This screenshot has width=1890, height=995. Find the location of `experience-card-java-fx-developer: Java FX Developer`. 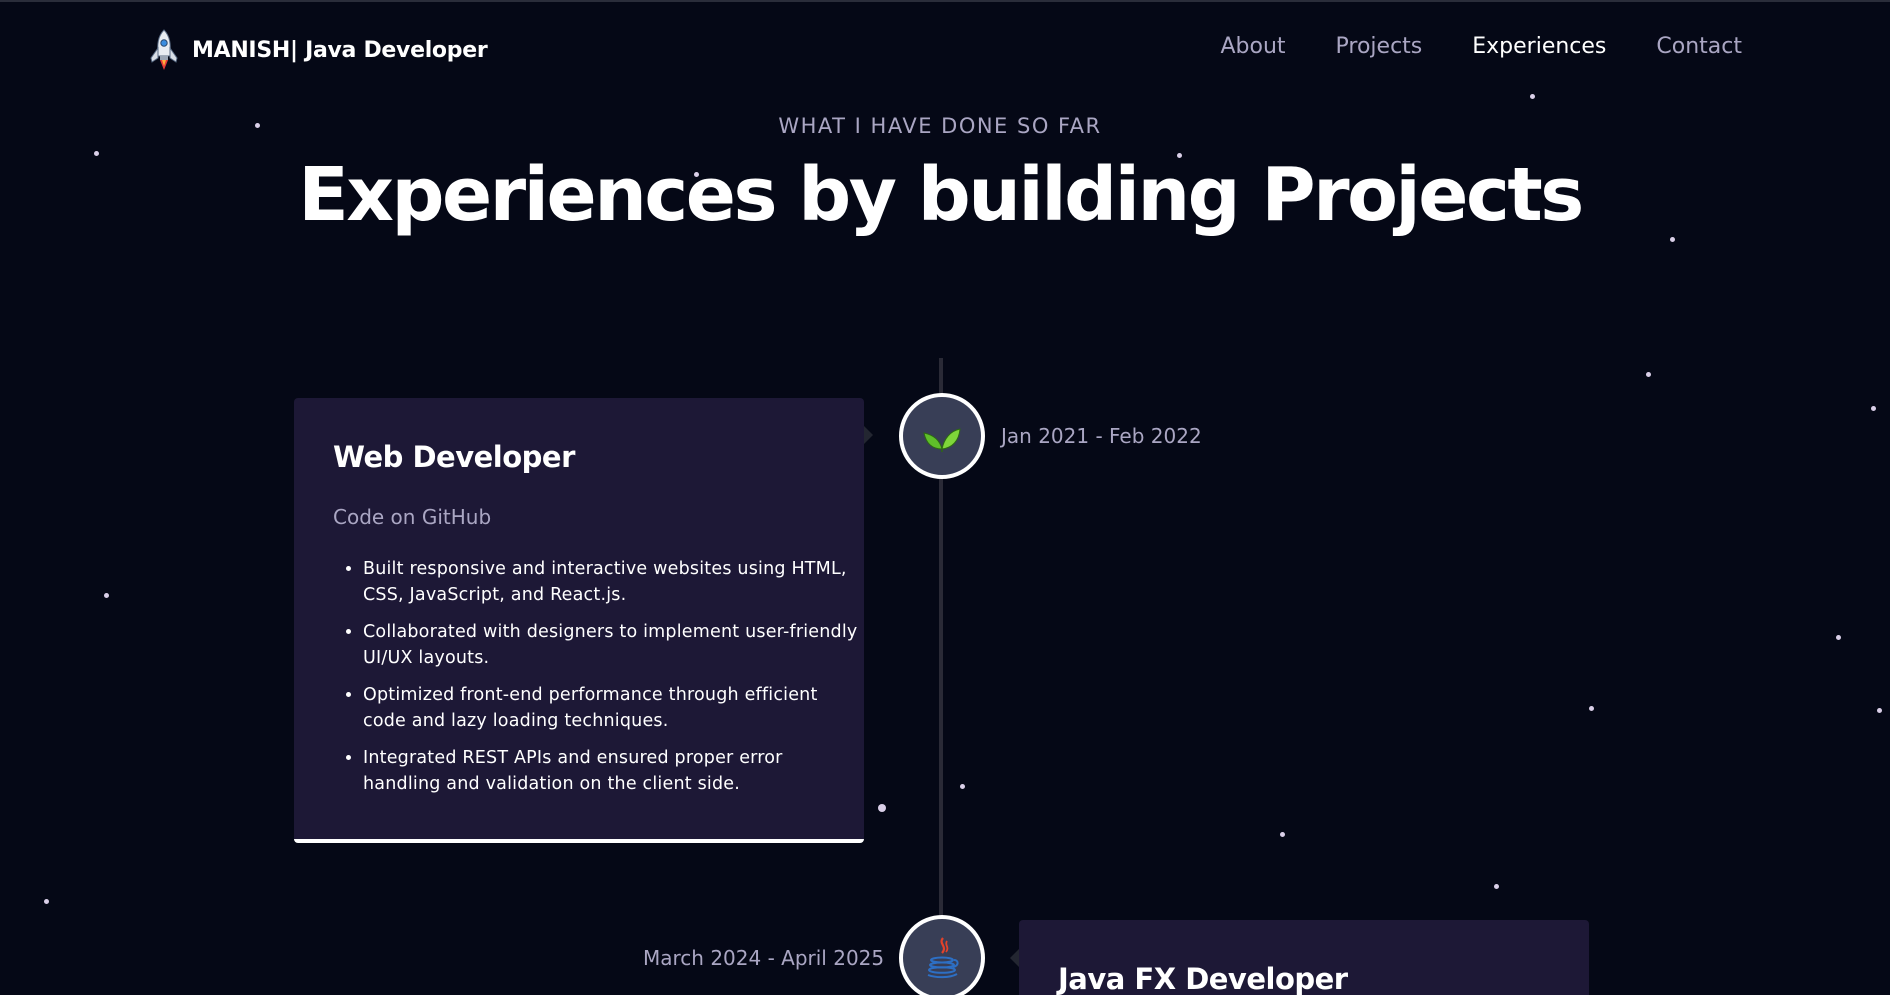

experience-card-java-fx-developer: Java FX Developer is located at coordinates (1299, 957).